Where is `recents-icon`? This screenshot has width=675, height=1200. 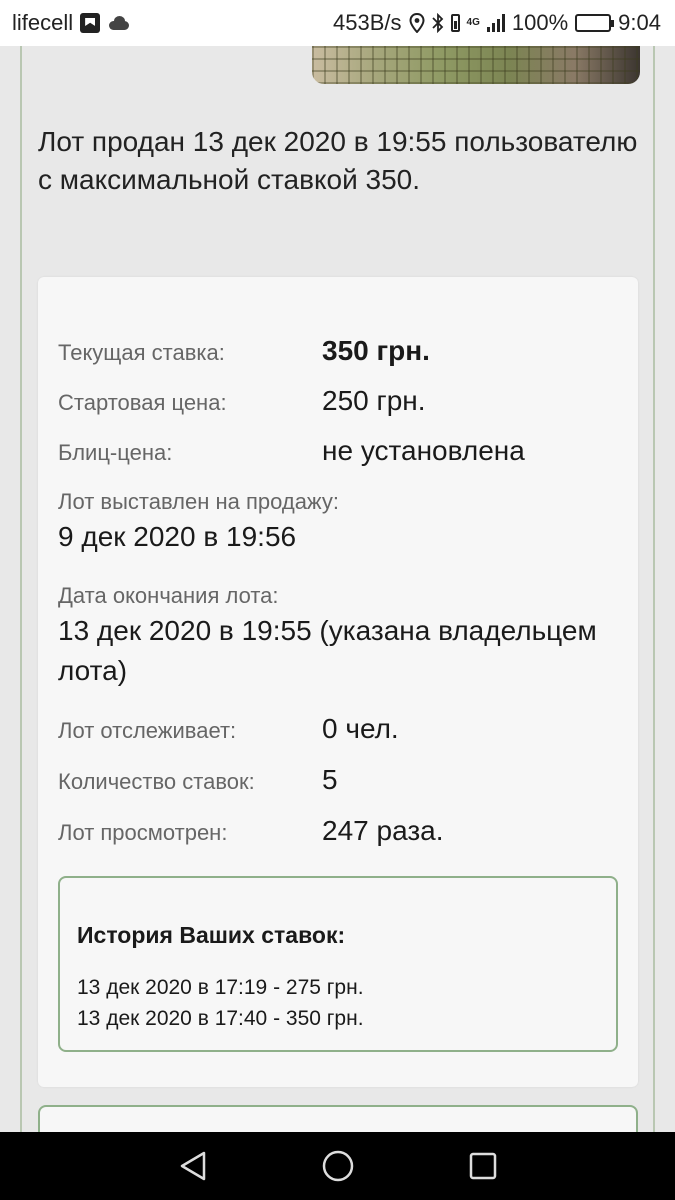
recents-icon is located at coordinates (482, 1166).